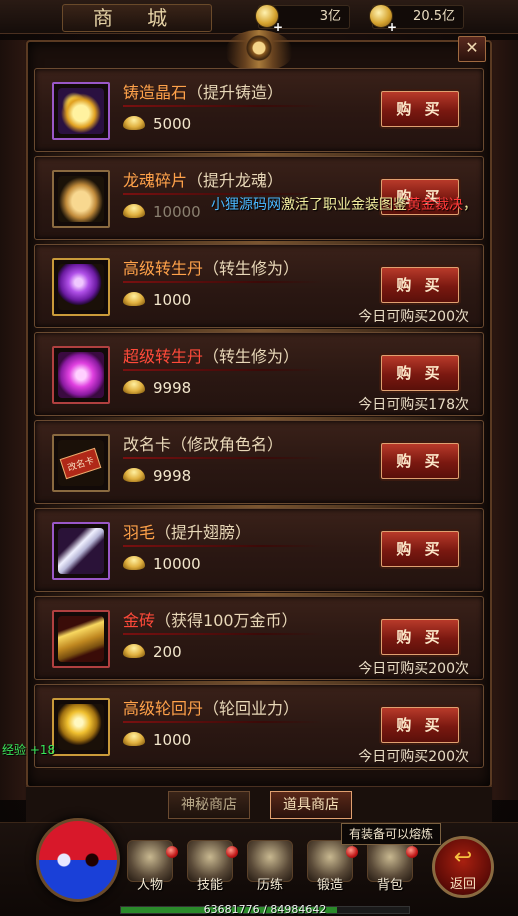  I want to click on item-desc: （提升翅膀）, so click(203, 532).